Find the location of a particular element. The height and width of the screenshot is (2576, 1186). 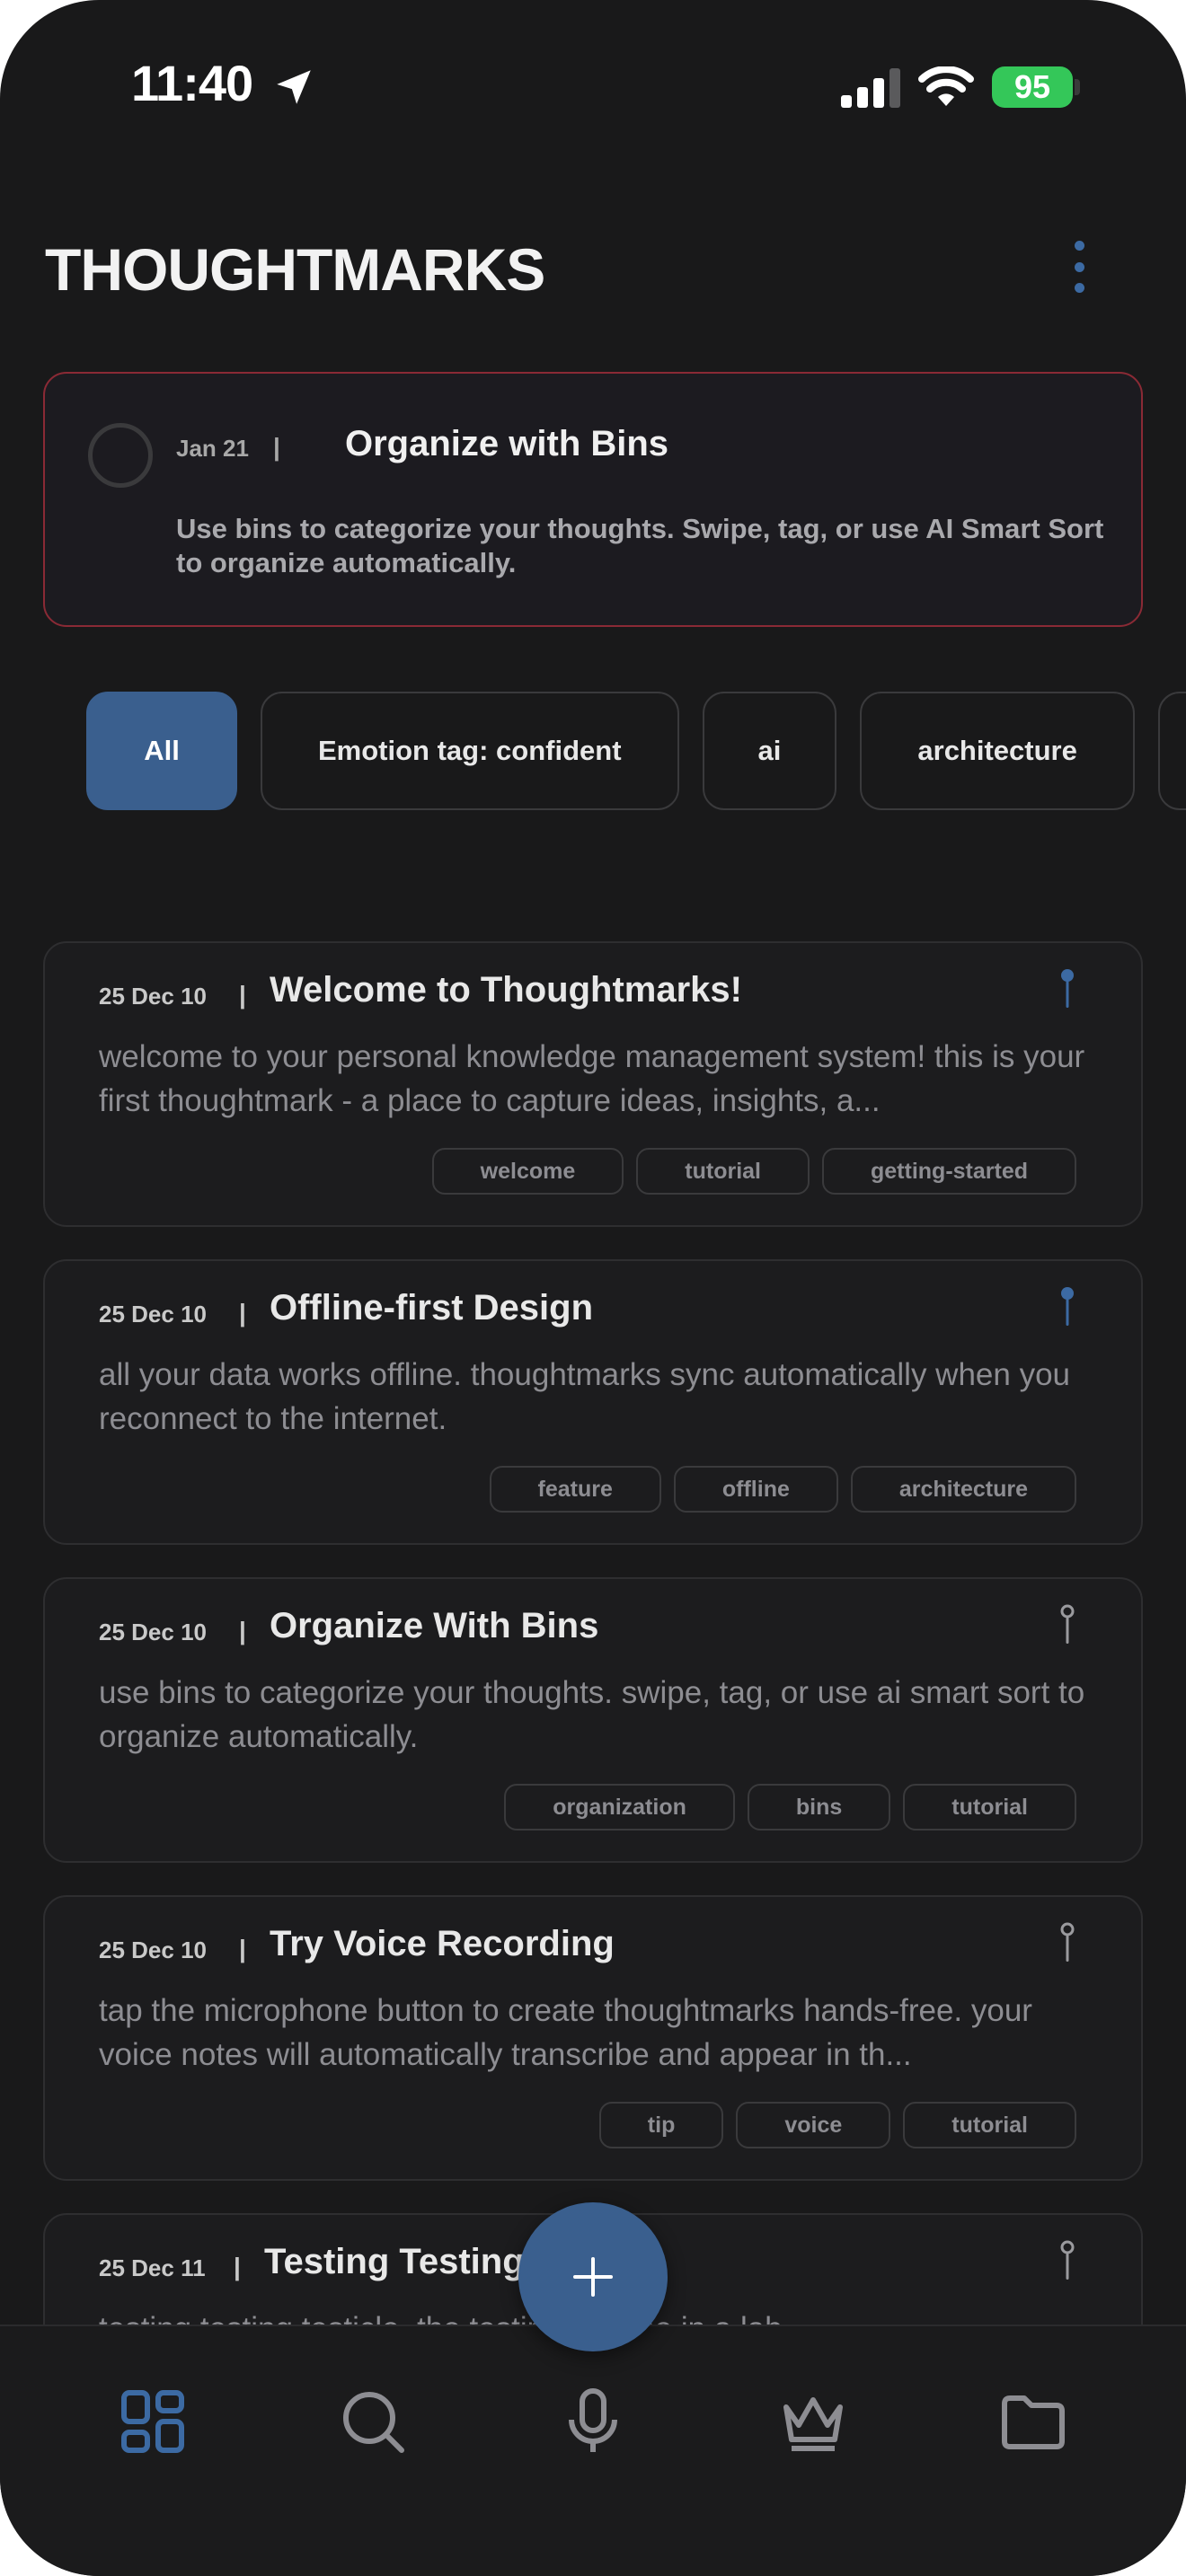

card-tags: welcome tutorial getting-started is located at coordinates (753, 1171).